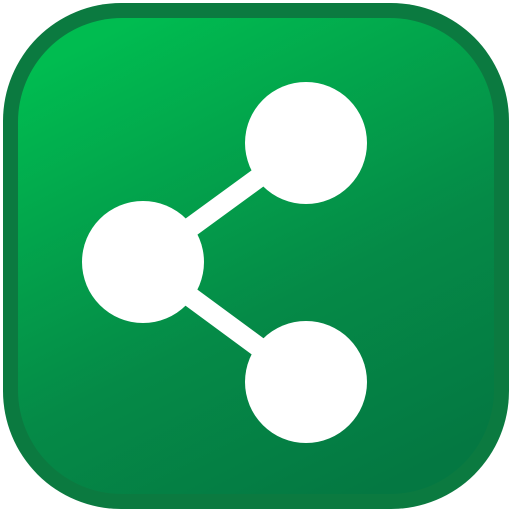 This screenshot has height=512, width=512. I want to click on share-node-left, so click(143, 262).